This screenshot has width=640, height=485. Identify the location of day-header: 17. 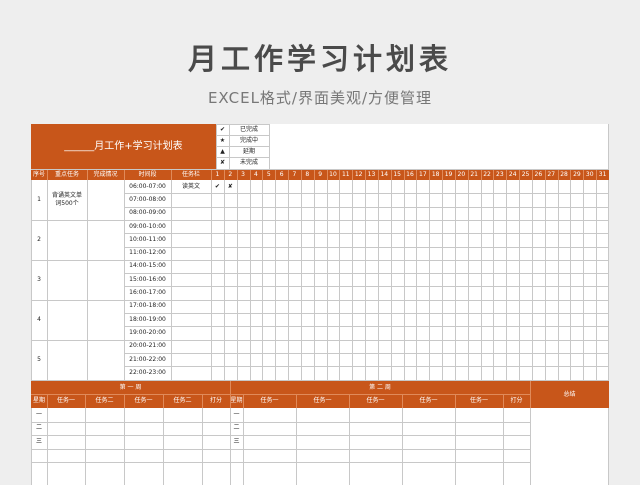
(423, 174).